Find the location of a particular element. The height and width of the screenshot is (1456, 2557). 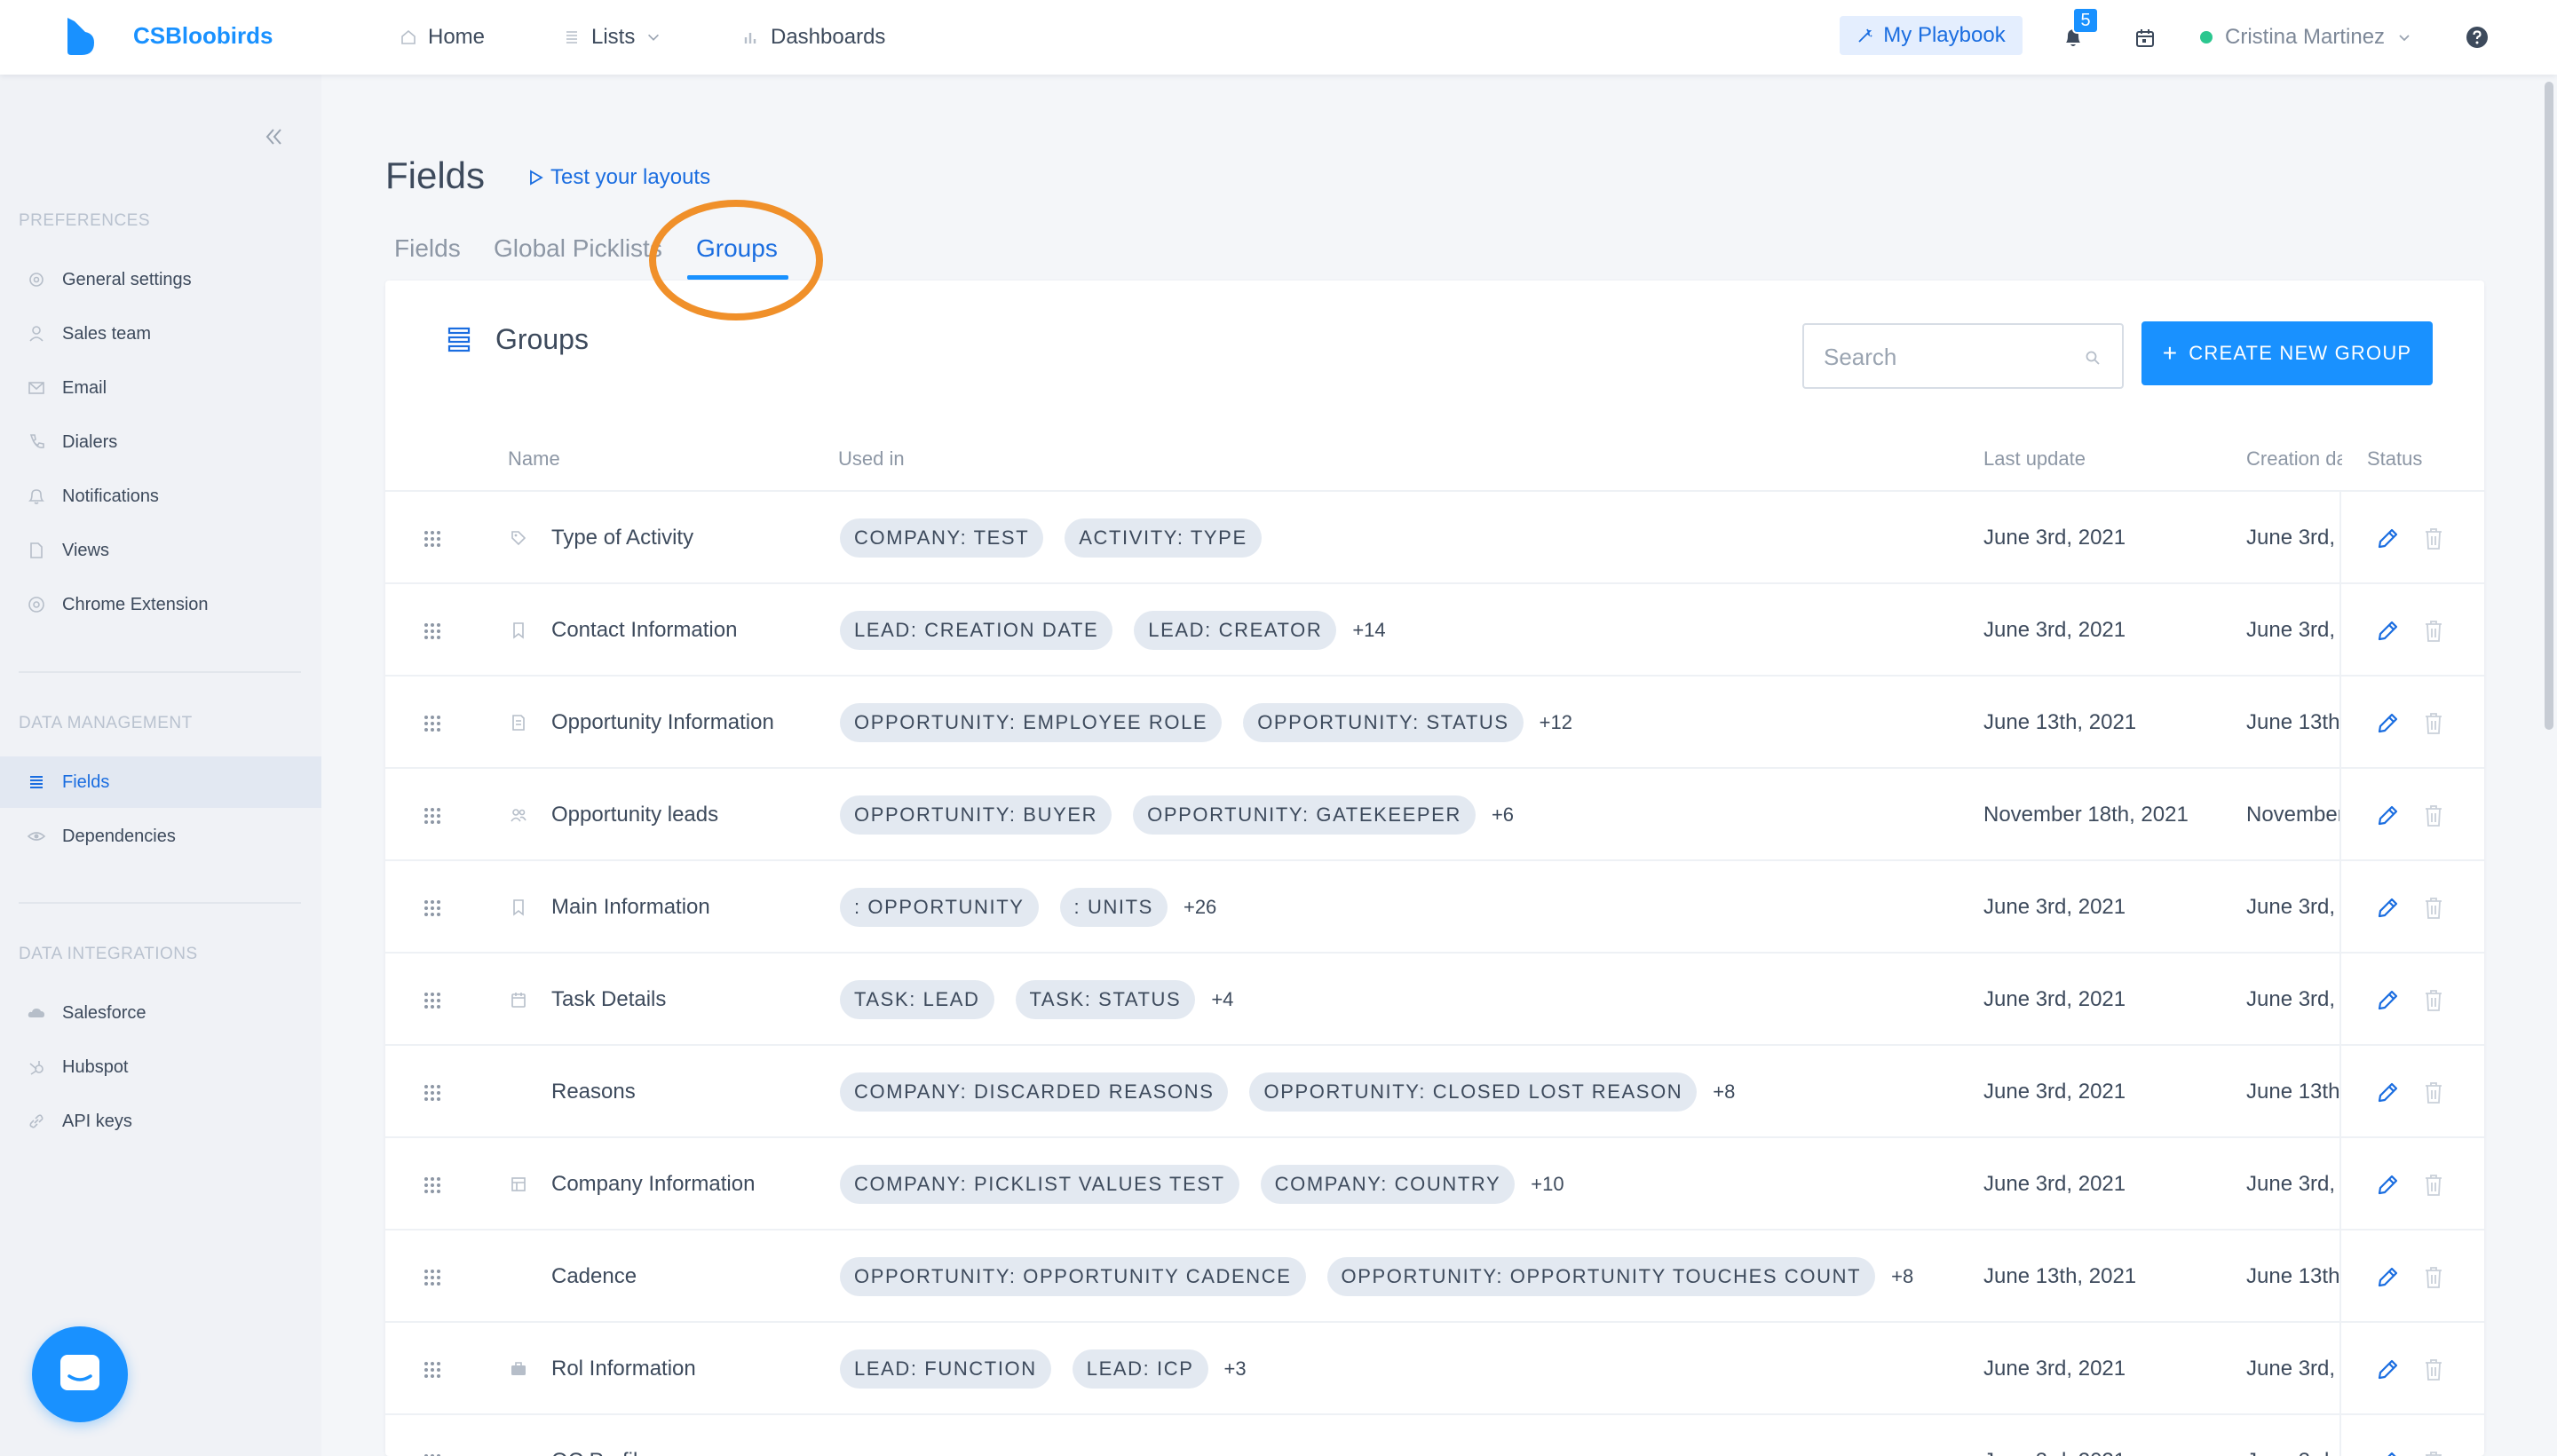

used-in-tag: COMPANY: COUNTRY is located at coordinates (1388, 1184).